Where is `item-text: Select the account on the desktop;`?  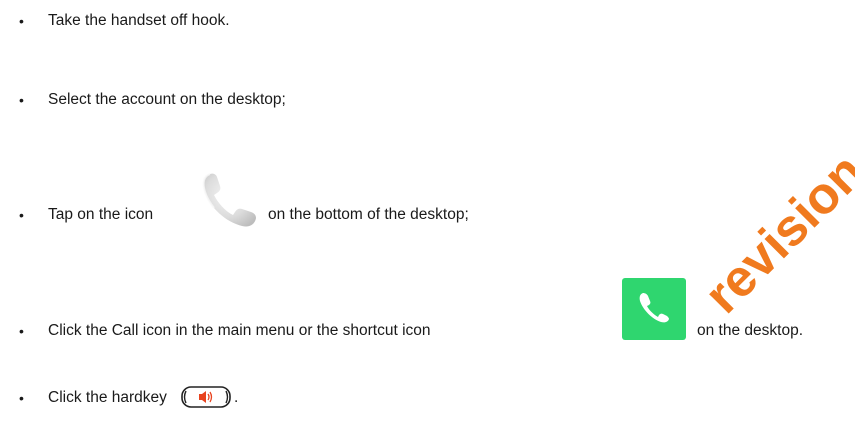
item-text: Select the account on the desktop; is located at coordinates (167, 99).